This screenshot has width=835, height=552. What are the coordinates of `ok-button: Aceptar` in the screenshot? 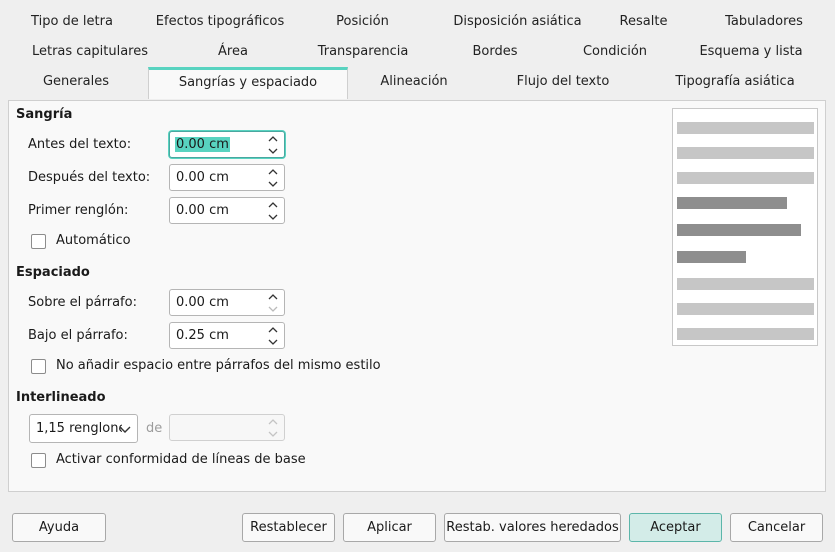 It's located at (675, 527).